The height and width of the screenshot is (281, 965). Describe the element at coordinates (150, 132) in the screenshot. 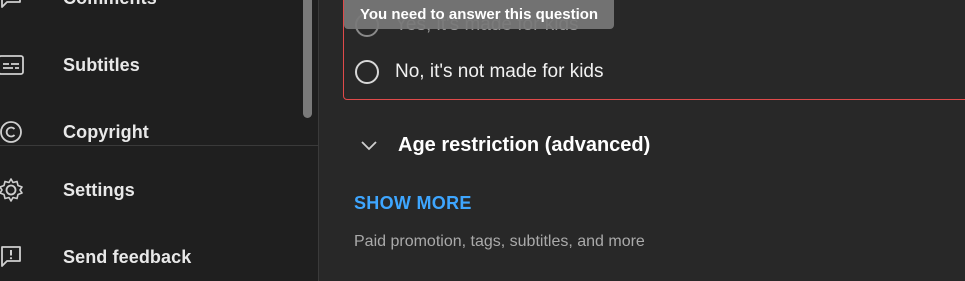

I see `sidebar-item-copyright: Copyright` at that location.